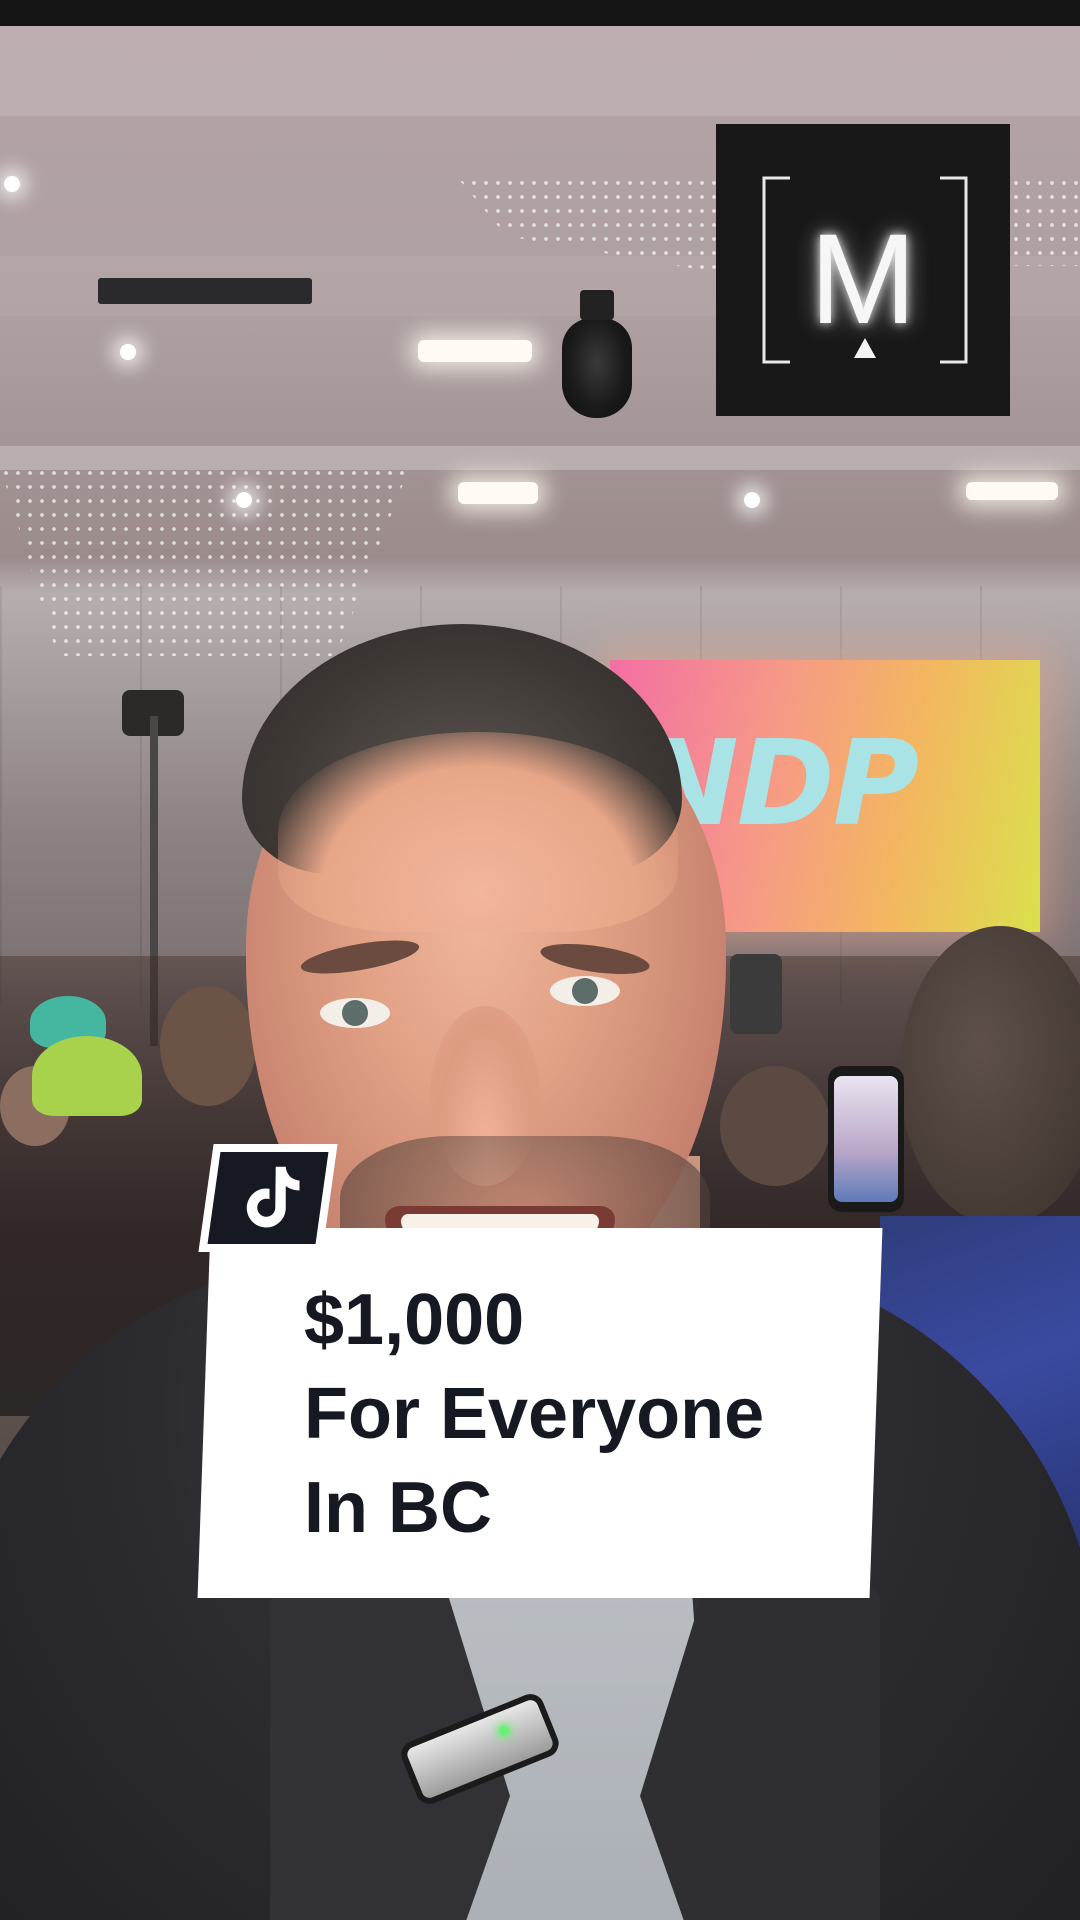 The height and width of the screenshot is (1920, 1080). I want to click on mic-status-light, so click(504, 1731).